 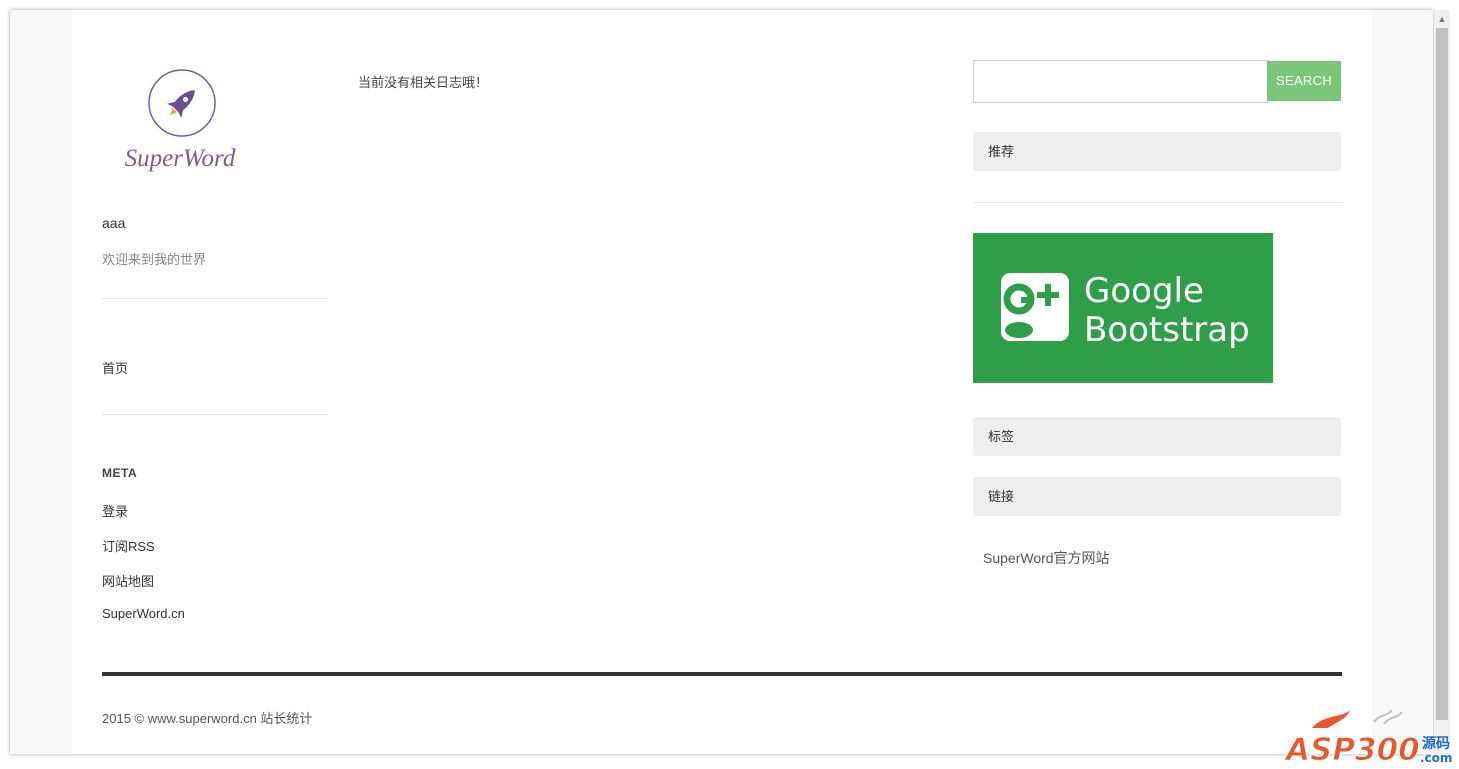 I want to click on widget-links-header: 链接, so click(x=1157, y=496).